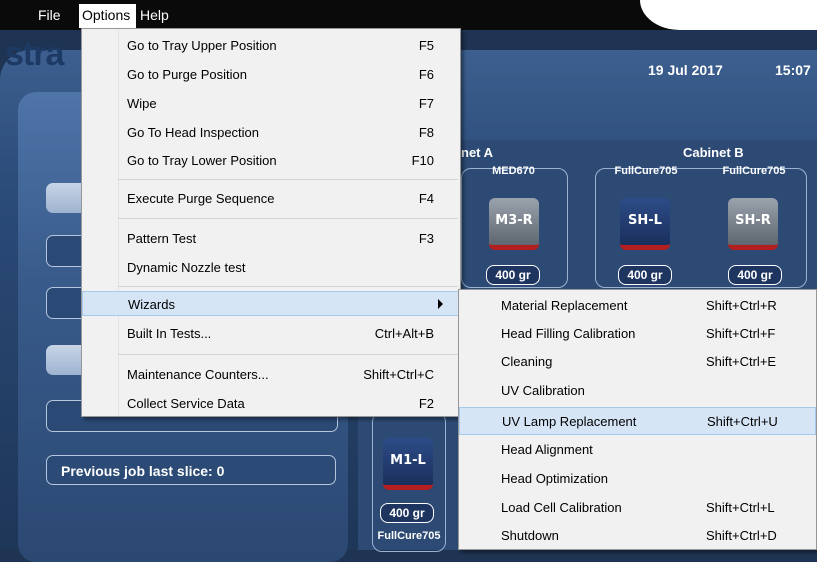 The image size is (817, 562). Describe the element at coordinates (106, 15) in the screenshot. I see `menu-options: Options` at that location.